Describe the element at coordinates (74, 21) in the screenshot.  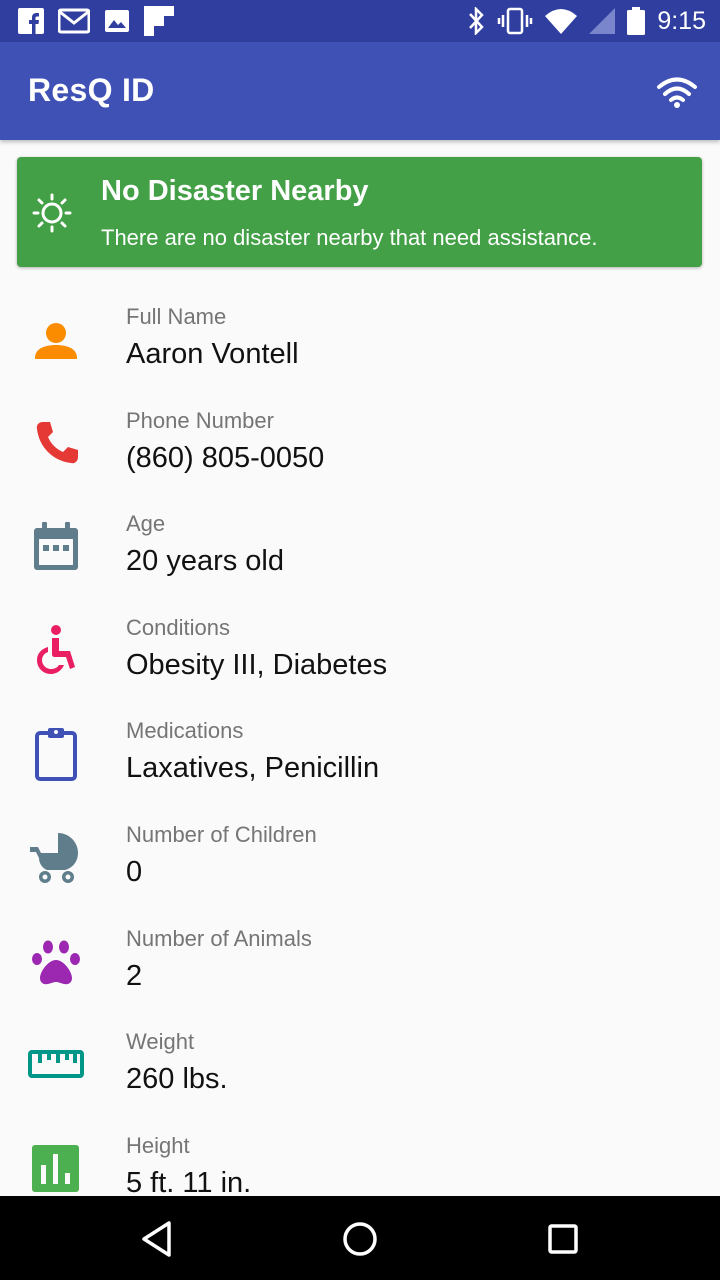
I see `gmail-icon` at that location.